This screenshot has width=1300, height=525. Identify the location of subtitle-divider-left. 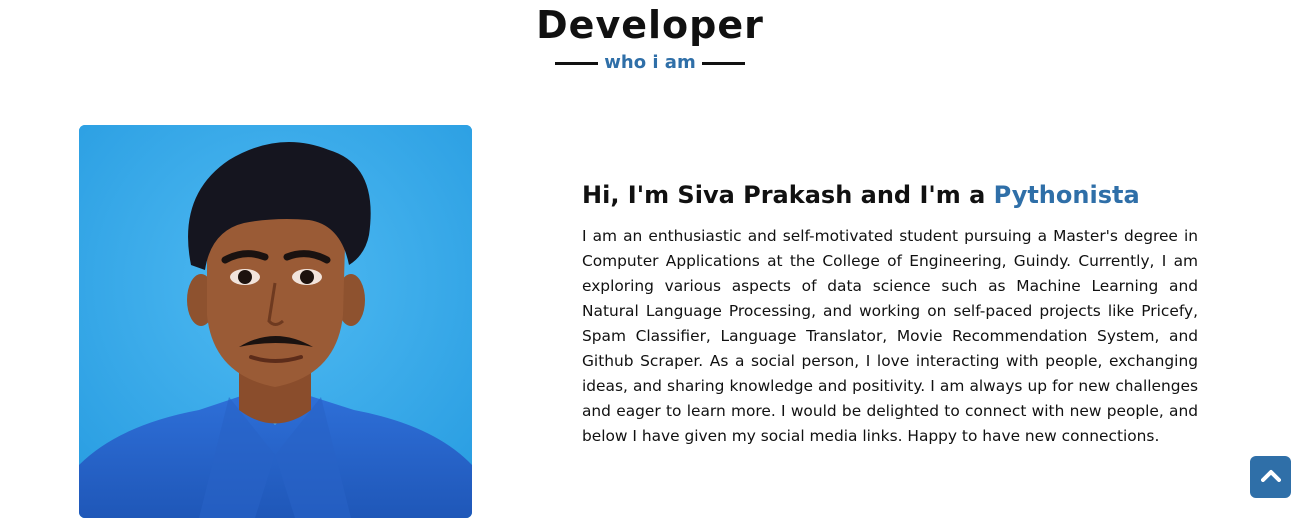
(577, 63).